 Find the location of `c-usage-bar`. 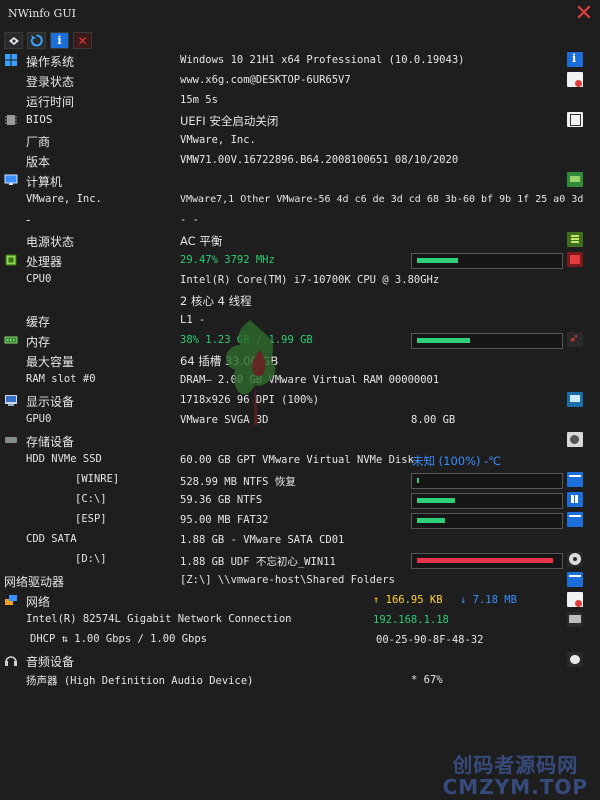

c-usage-bar is located at coordinates (487, 501).